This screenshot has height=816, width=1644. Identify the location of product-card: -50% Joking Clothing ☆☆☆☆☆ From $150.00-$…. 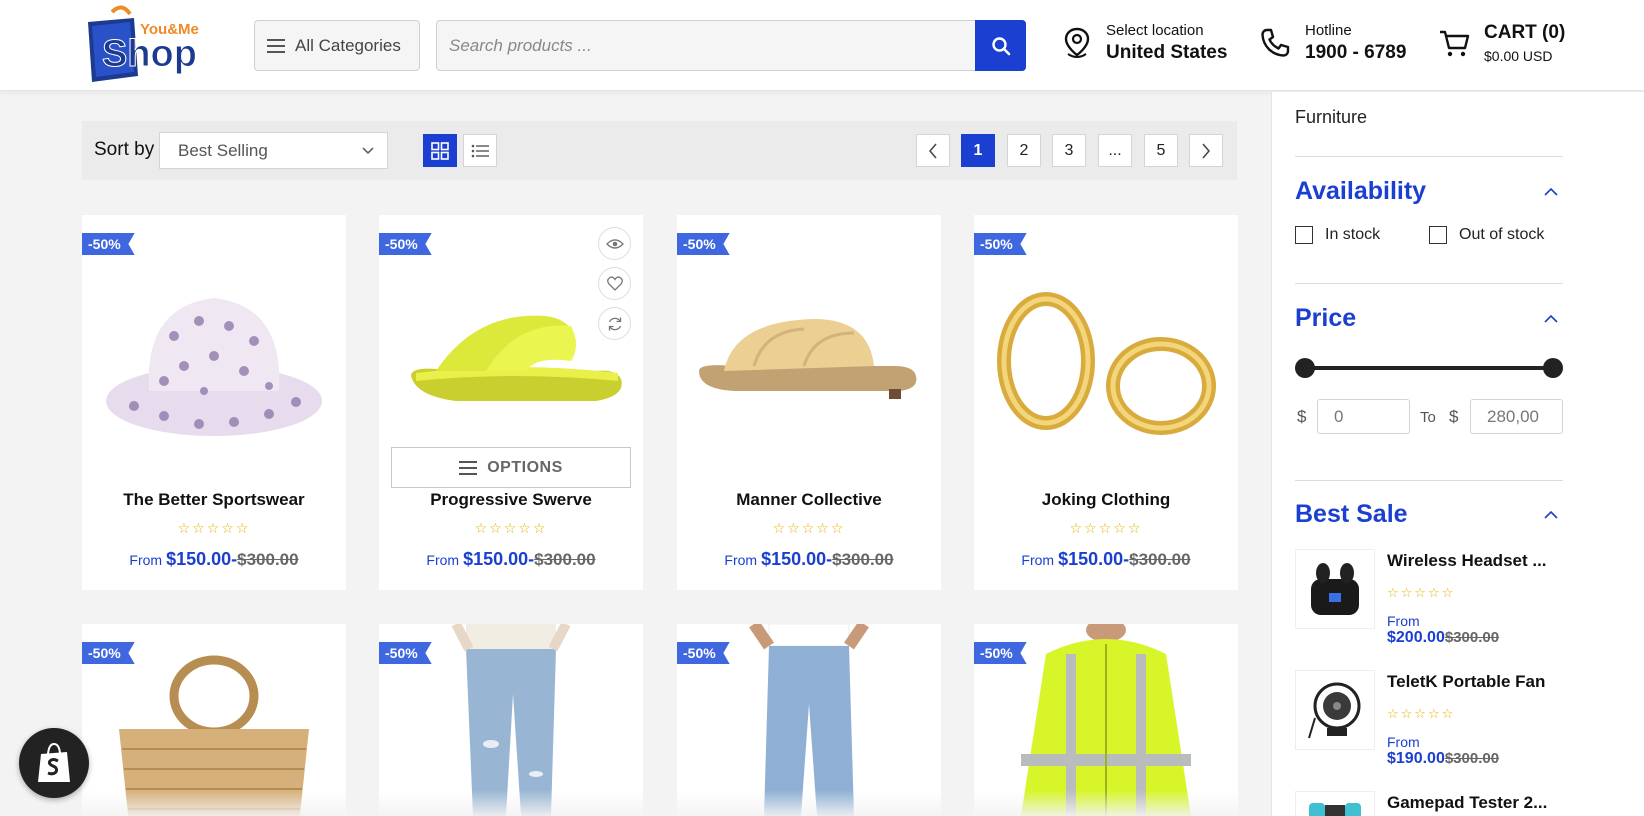
(1106, 402).